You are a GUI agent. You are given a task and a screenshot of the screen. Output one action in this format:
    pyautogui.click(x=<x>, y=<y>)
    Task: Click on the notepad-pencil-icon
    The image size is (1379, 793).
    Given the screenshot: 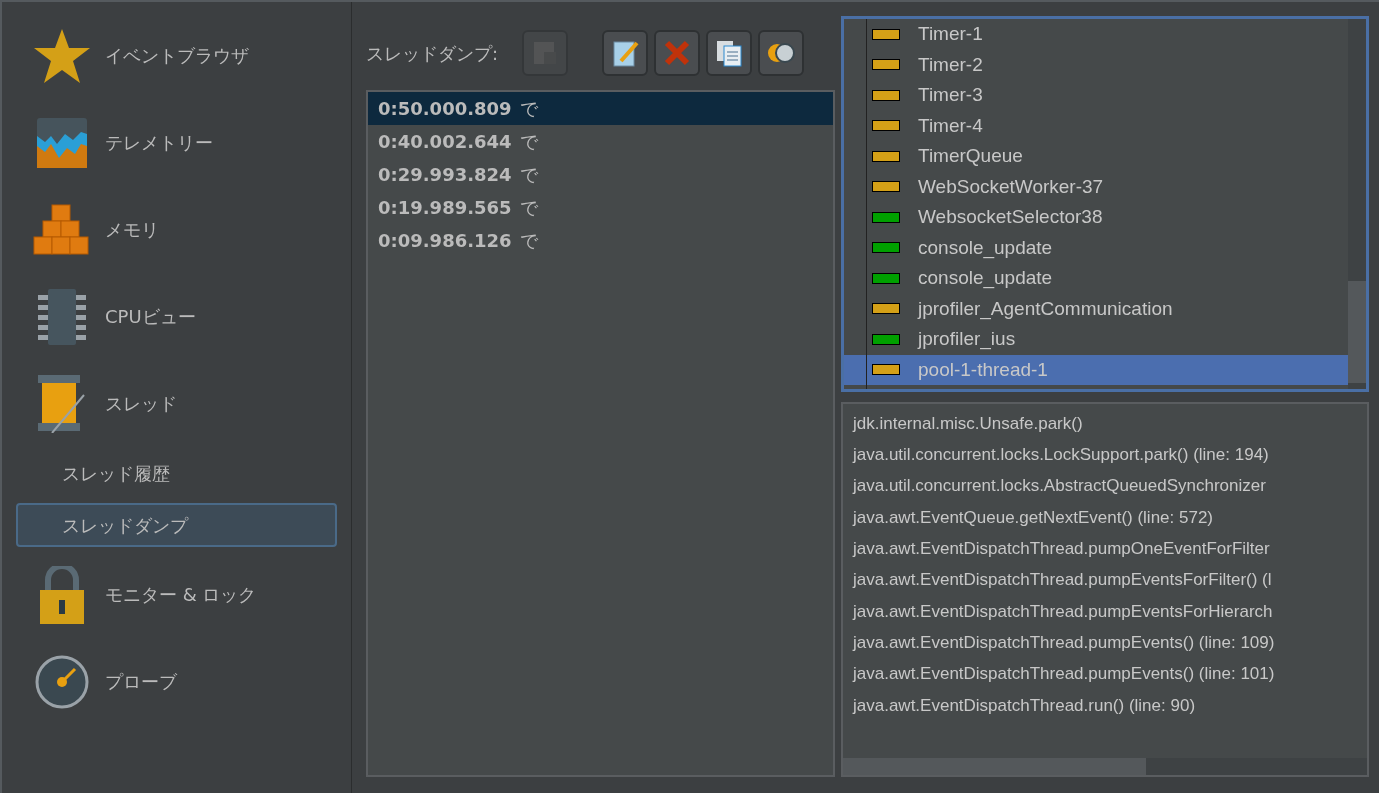 What is the action you would take?
    pyautogui.click(x=625, y=53)
    